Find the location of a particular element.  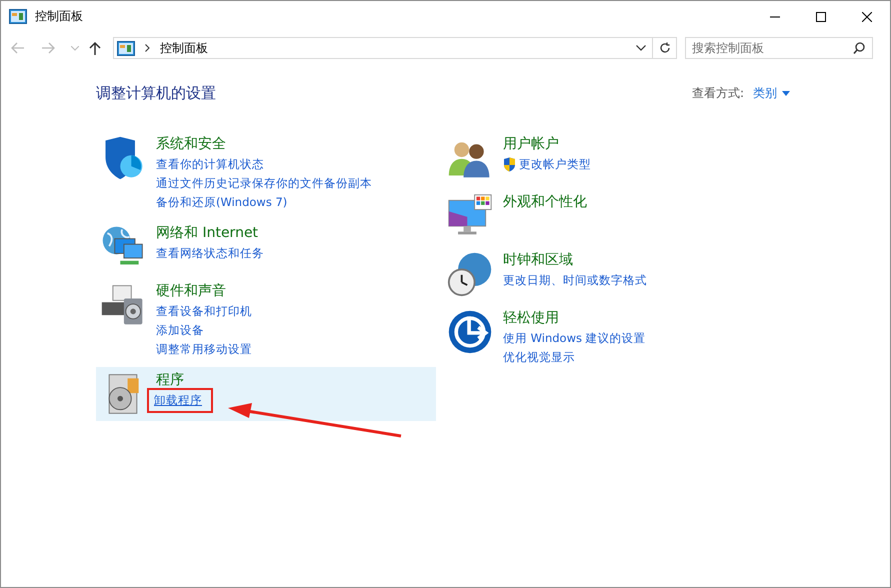

category-title: 轻松使用 is located at coordinates (531, 318).